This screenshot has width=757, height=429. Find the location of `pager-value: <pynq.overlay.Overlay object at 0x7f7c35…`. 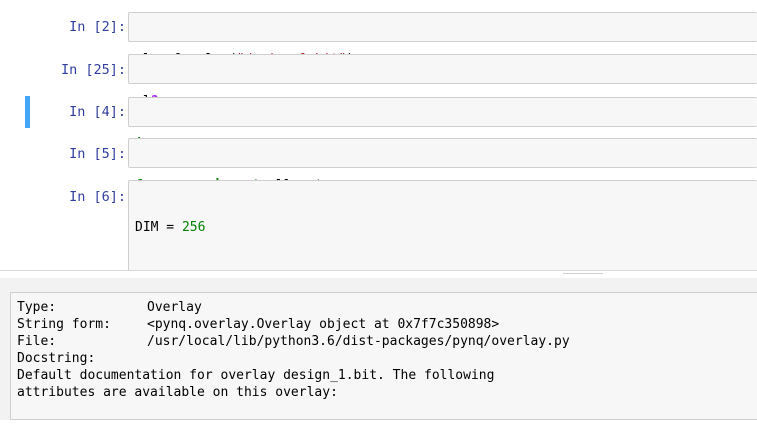

pager-value: <pynq.overlay.Overlay object at 0x7f7c35… is located at coordinates (323, 324).